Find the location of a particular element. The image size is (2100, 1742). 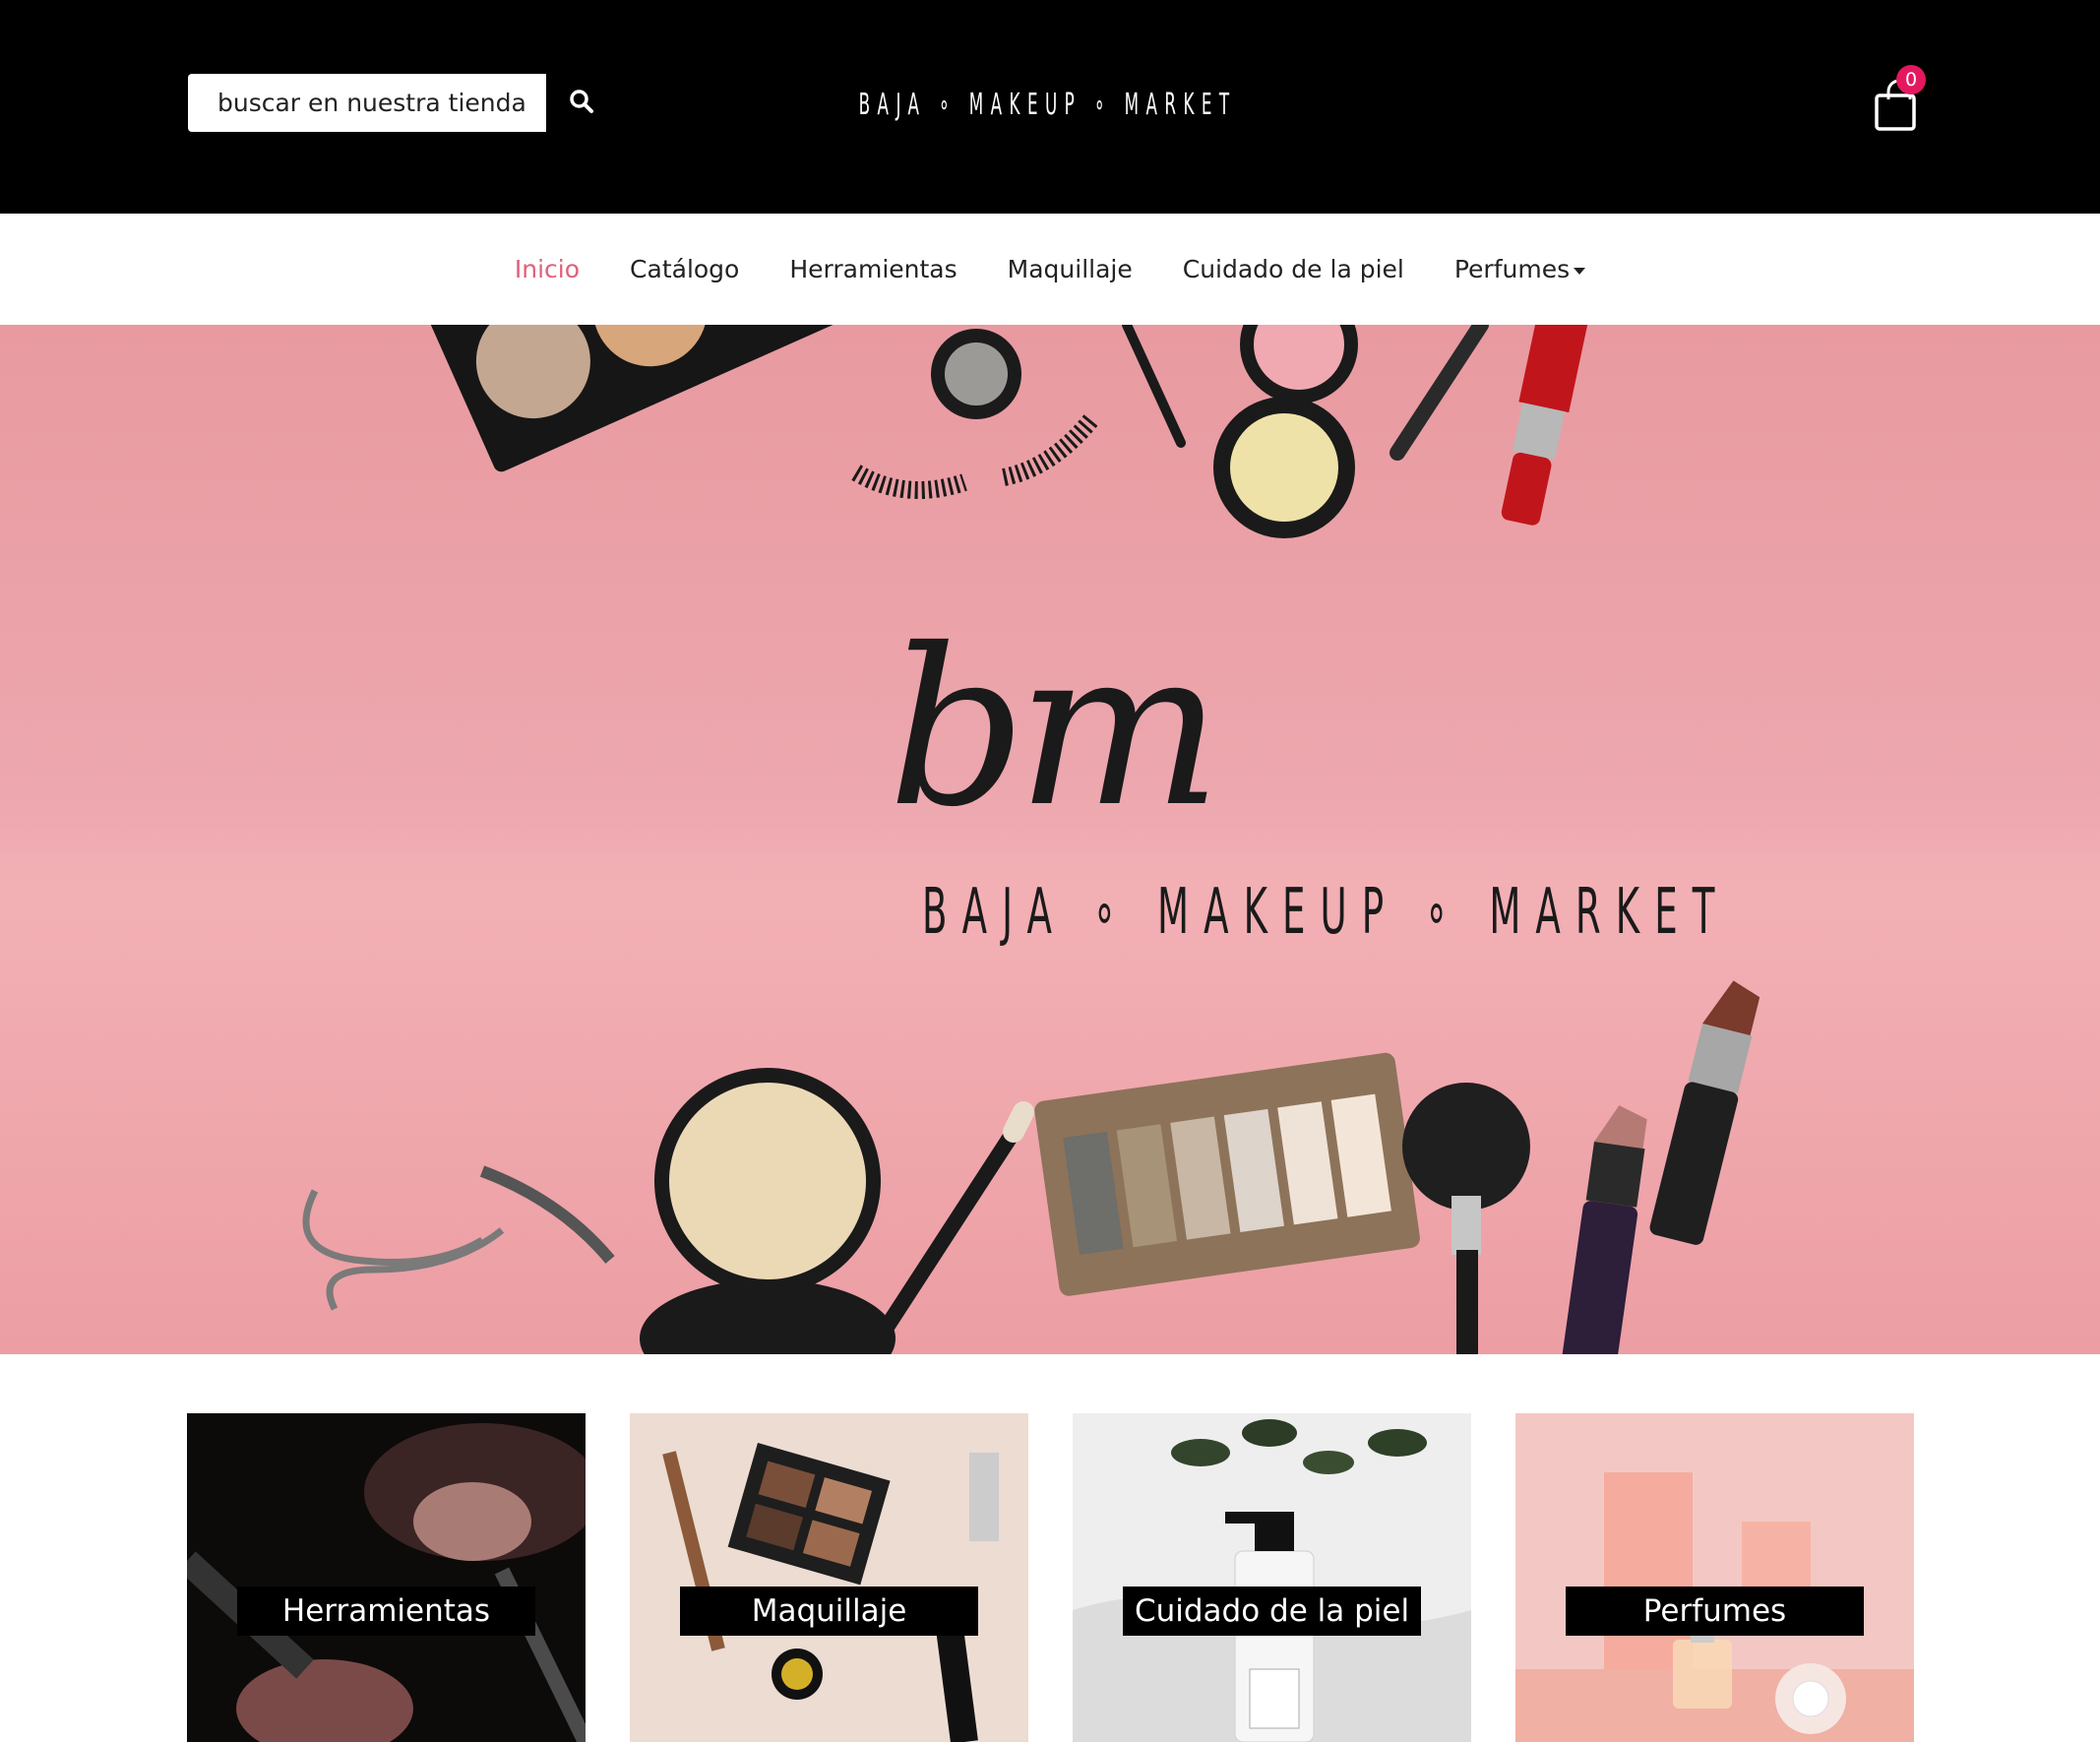

category-card-perfumes: Perfumes is located at coordinates (1714, 1577).